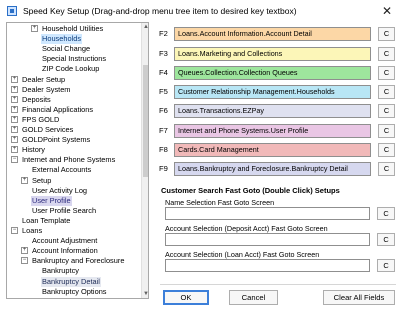  I want to click on tree-item-label: Bankruptcy, so click(60, 271).